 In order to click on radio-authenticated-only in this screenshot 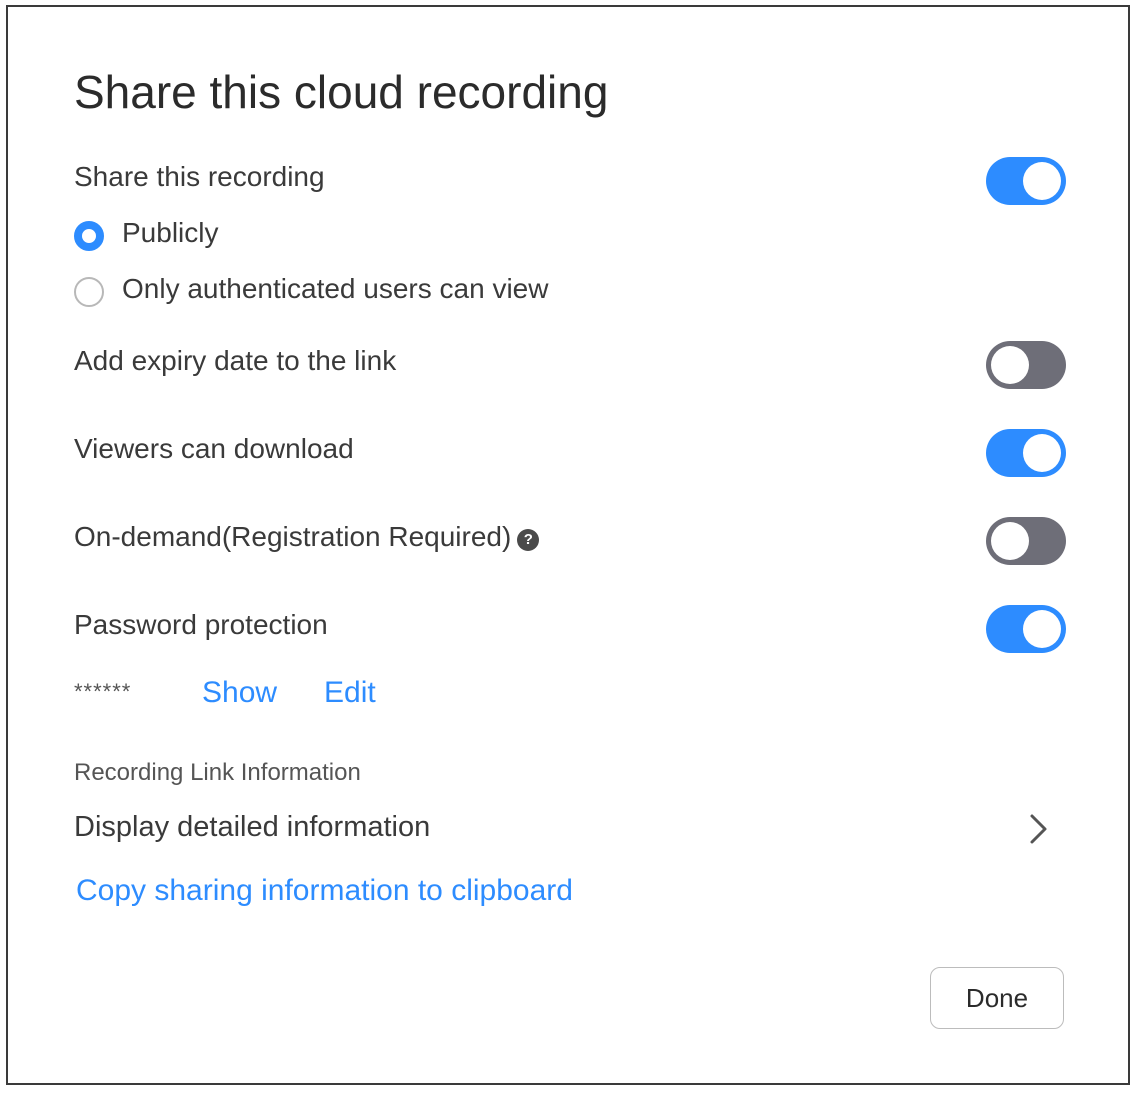, I will do `click(89, 292)`.